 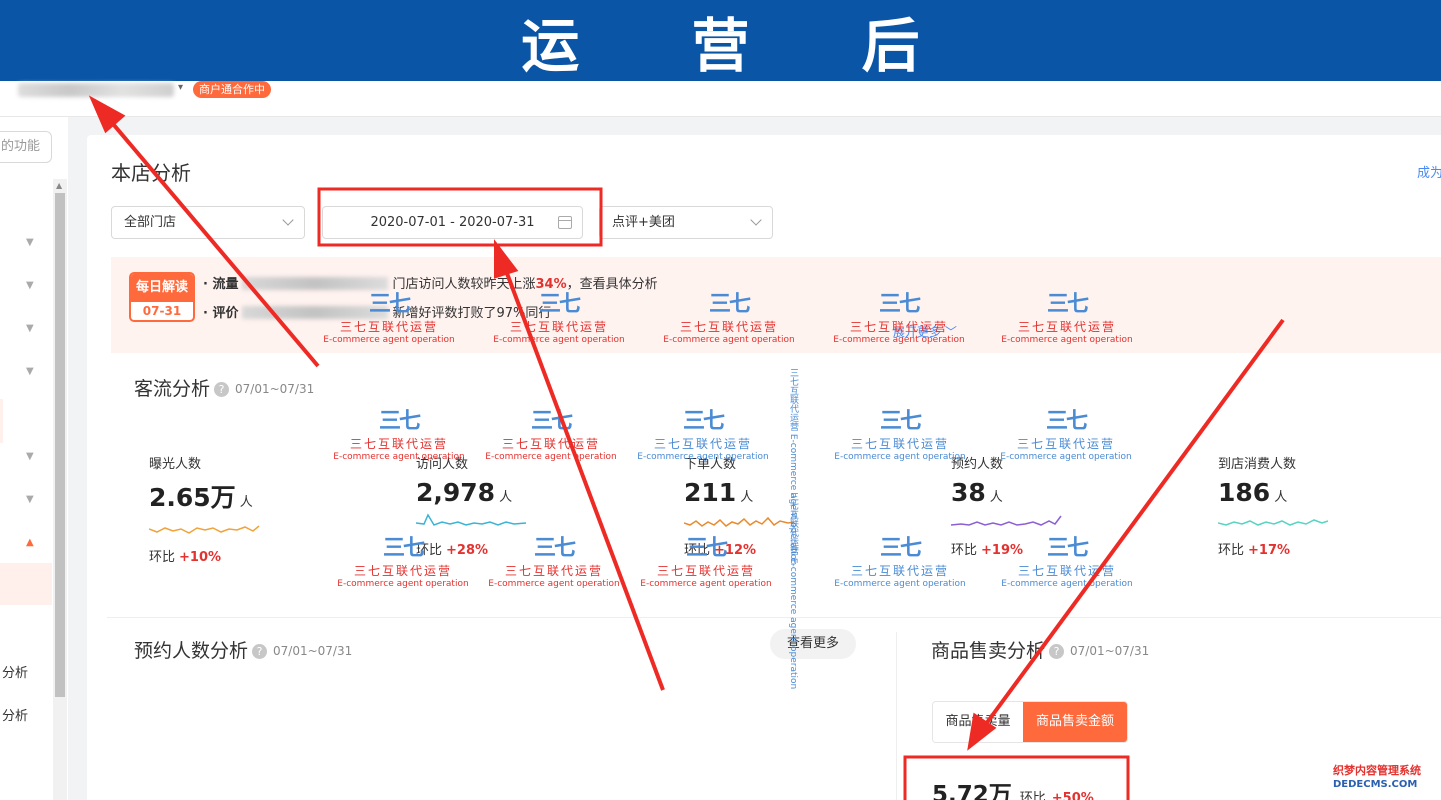 What do you see at coordinates (60, 445) in the screenshot?
I see `scrollbar-thumb` at bounding box center [60, 445].